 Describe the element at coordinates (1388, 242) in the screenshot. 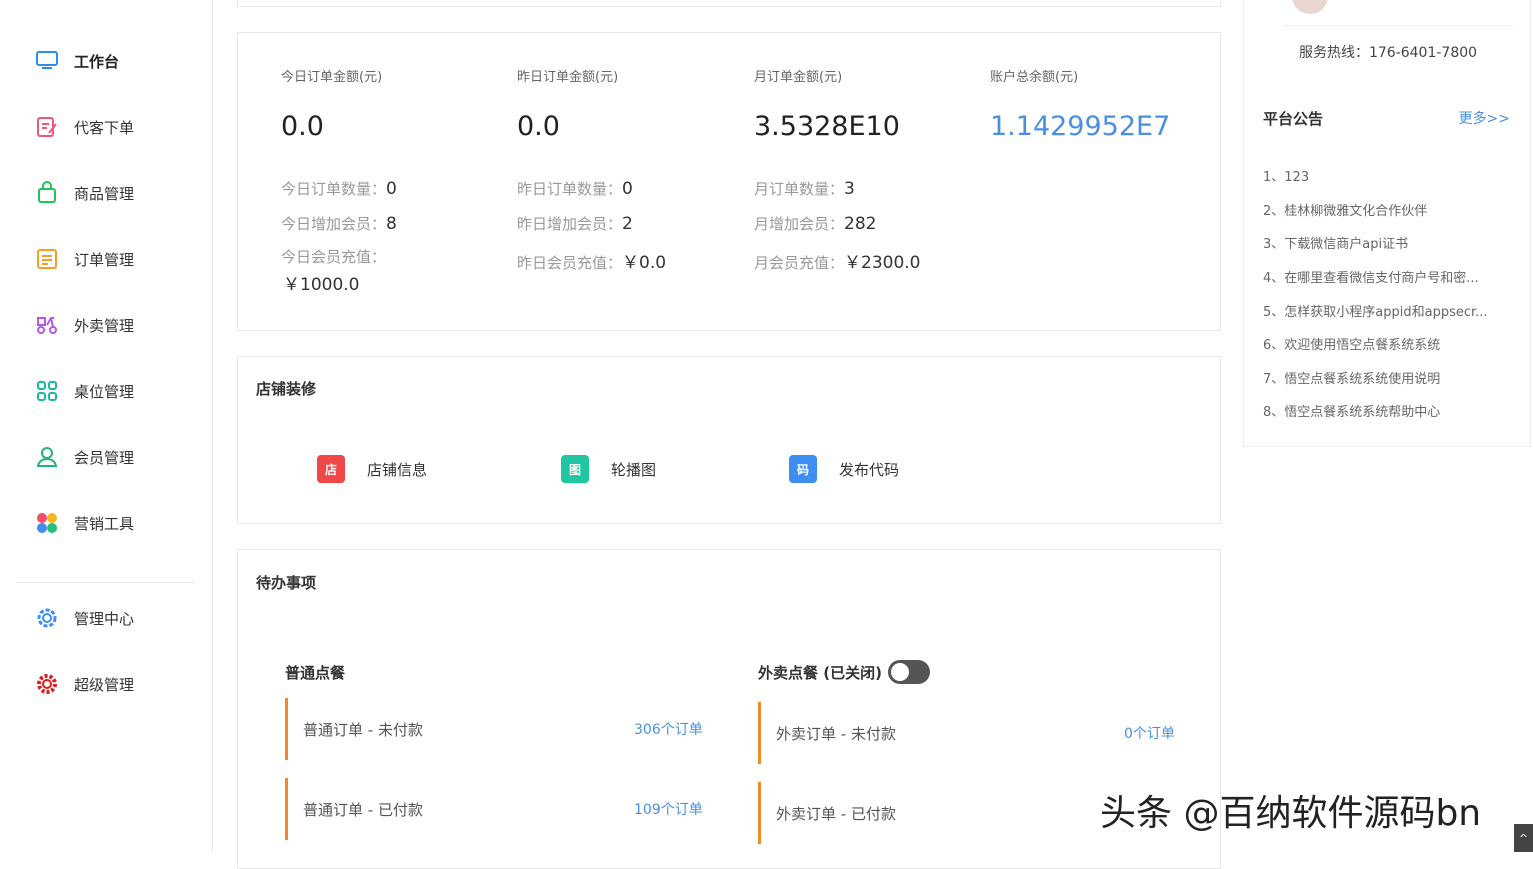

I see `notice-item: 3、下载微信商户api证书` at that location.